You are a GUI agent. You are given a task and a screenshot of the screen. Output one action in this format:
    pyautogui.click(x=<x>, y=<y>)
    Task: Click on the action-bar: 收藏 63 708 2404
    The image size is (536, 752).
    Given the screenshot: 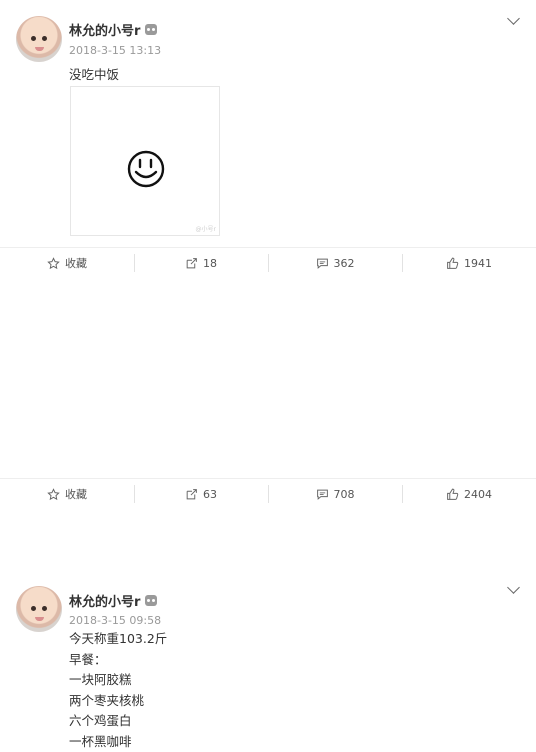 What is the action you would take?
    pyautogui.click(x=268, y=493)
    